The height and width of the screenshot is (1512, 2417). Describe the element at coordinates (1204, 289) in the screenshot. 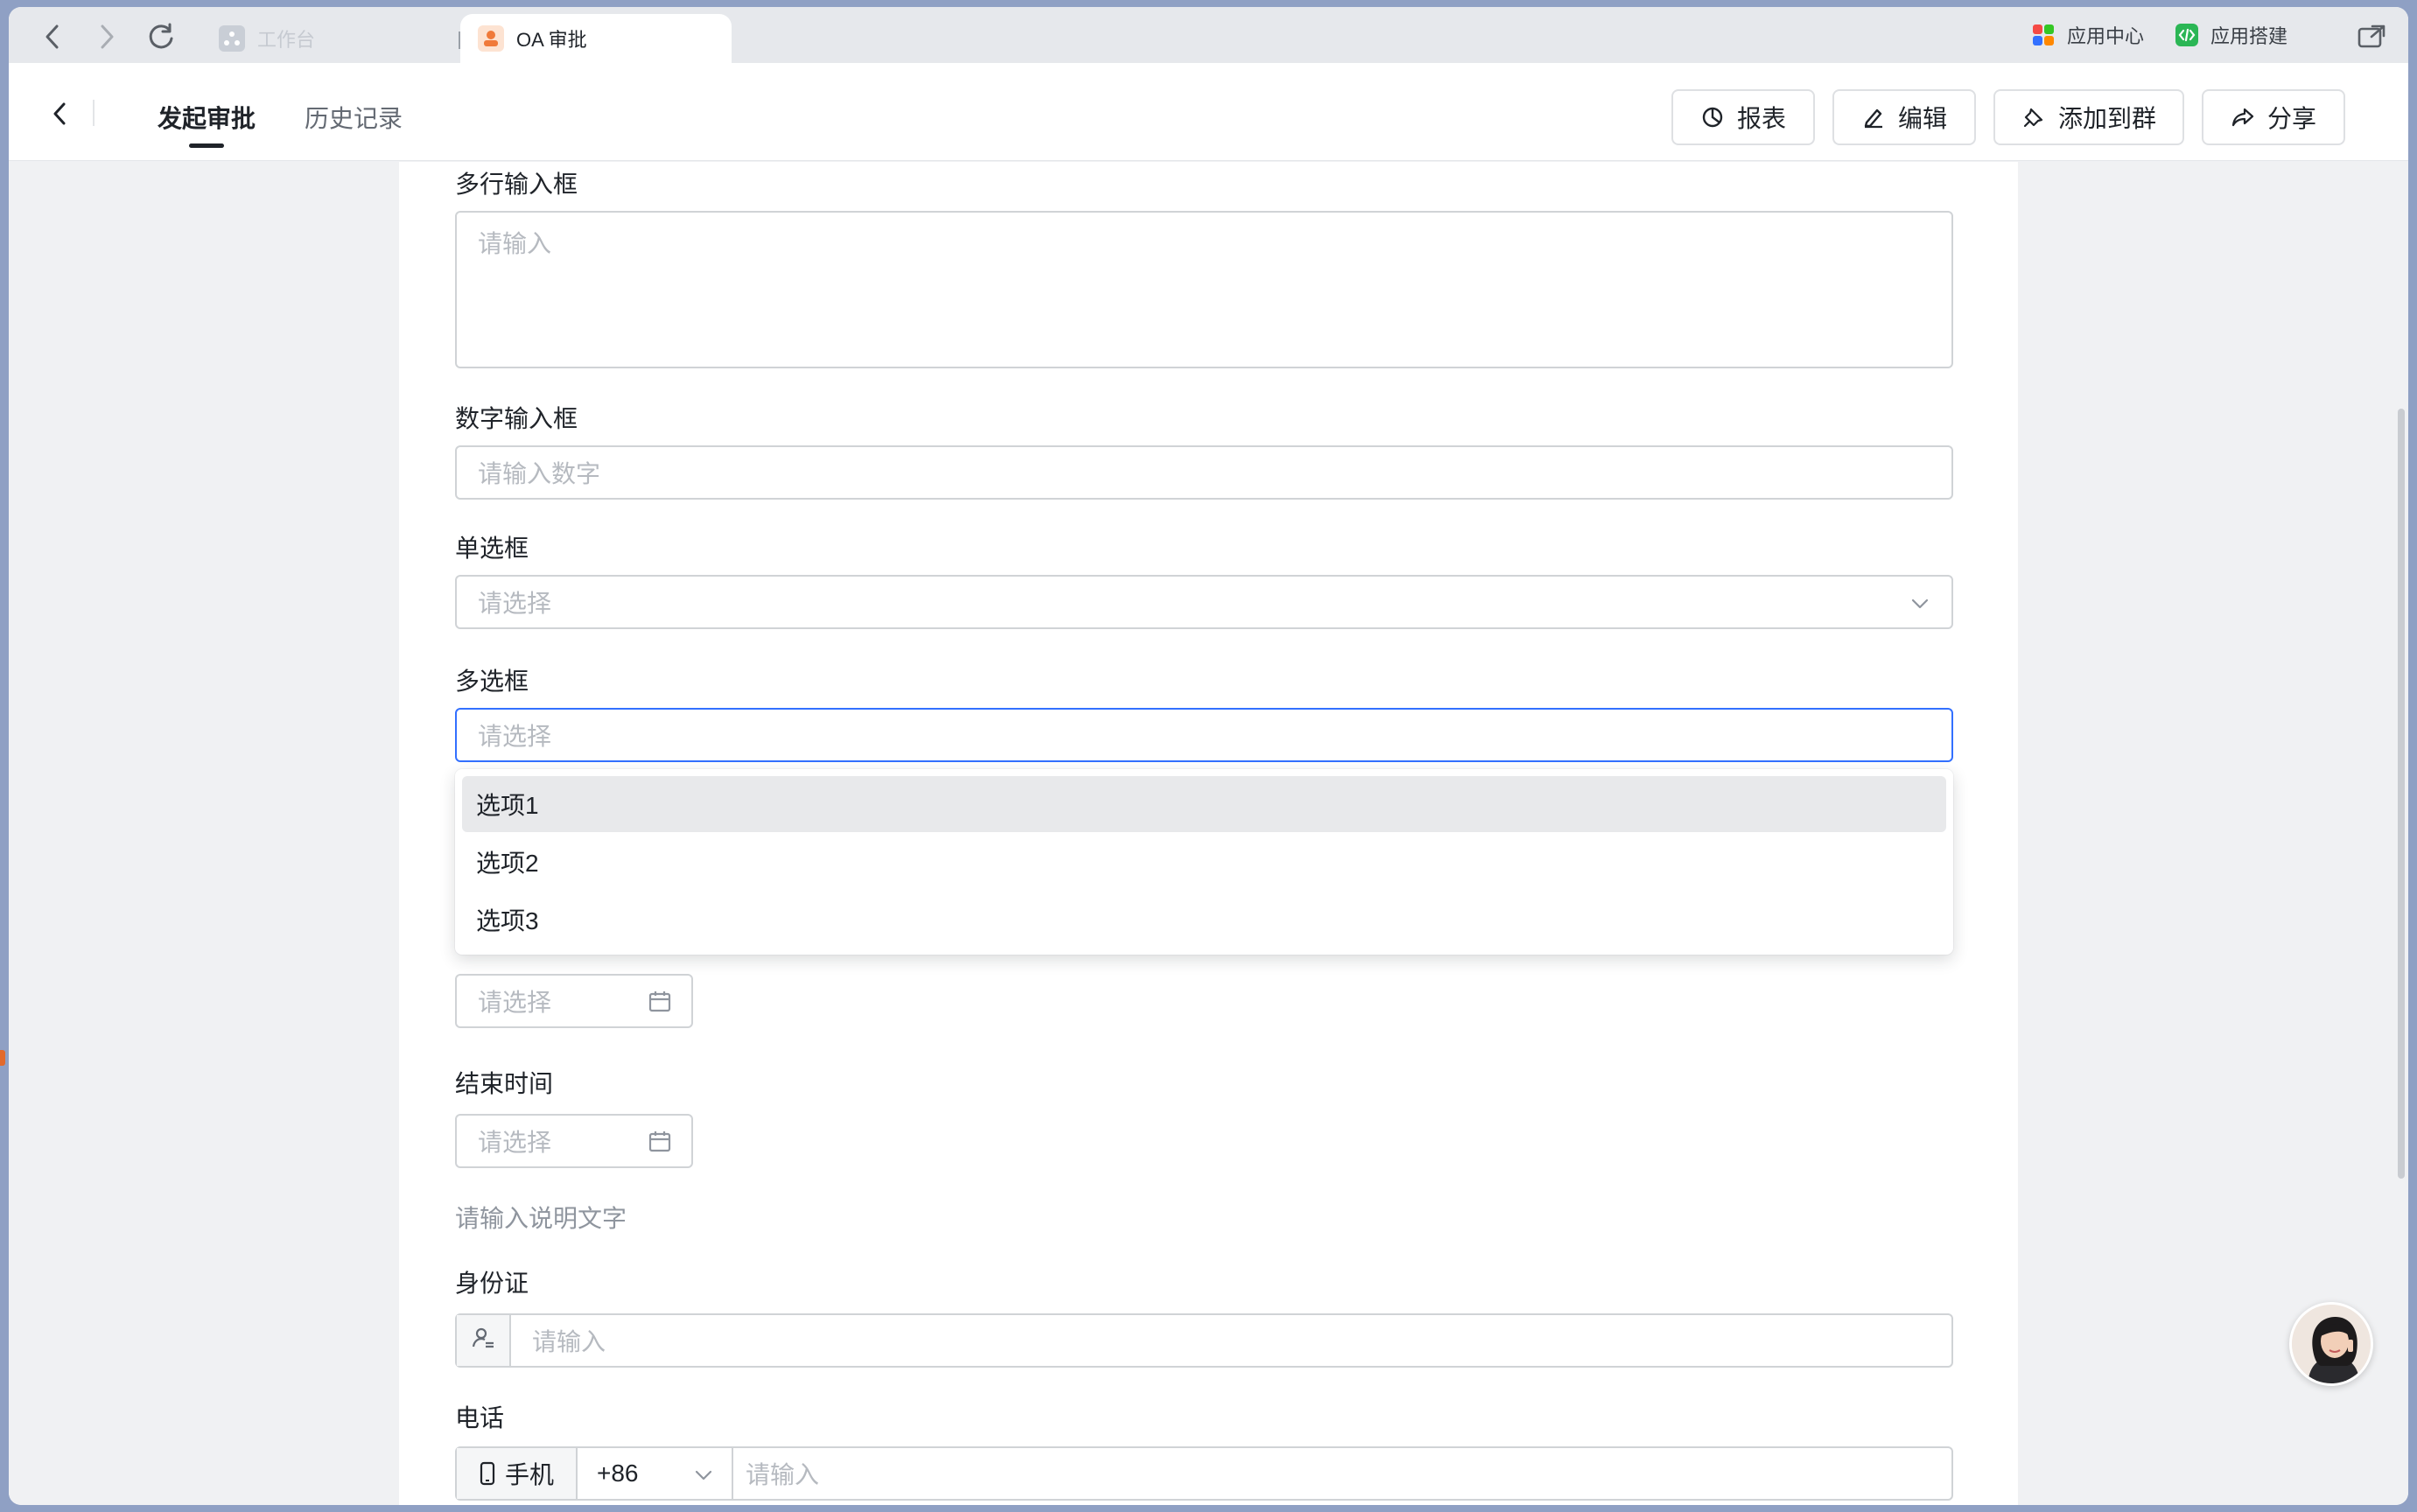

I see `multiline-input: 请输入` at that location.